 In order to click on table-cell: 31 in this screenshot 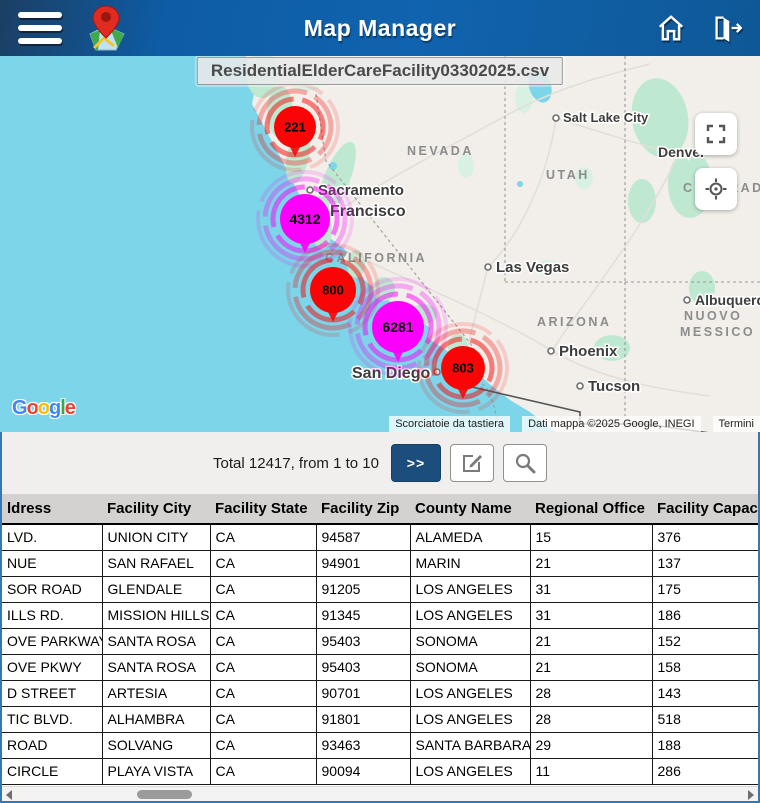, I will do `click(591, 615)`.